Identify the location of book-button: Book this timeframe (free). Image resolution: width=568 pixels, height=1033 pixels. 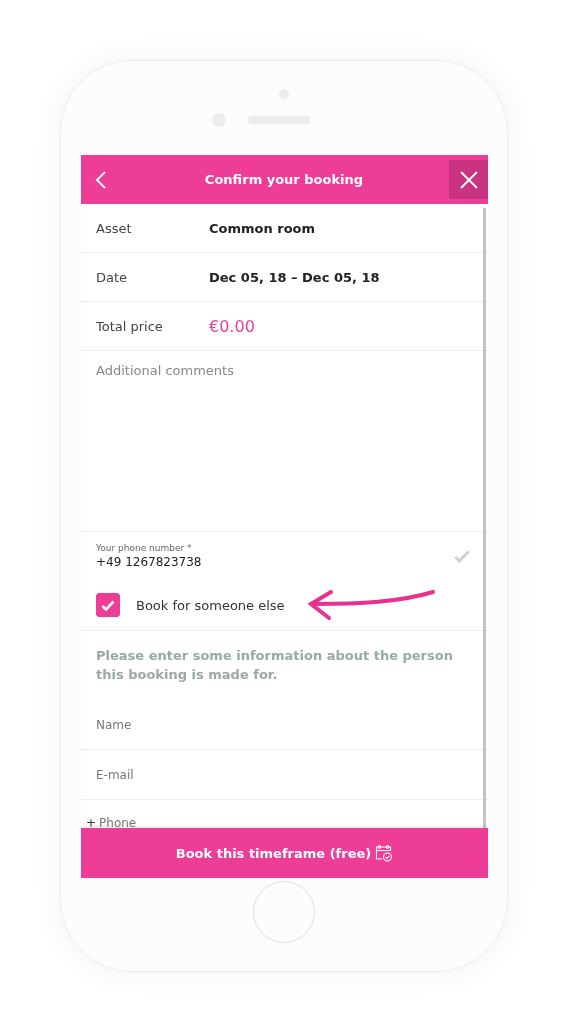
(284, 853).